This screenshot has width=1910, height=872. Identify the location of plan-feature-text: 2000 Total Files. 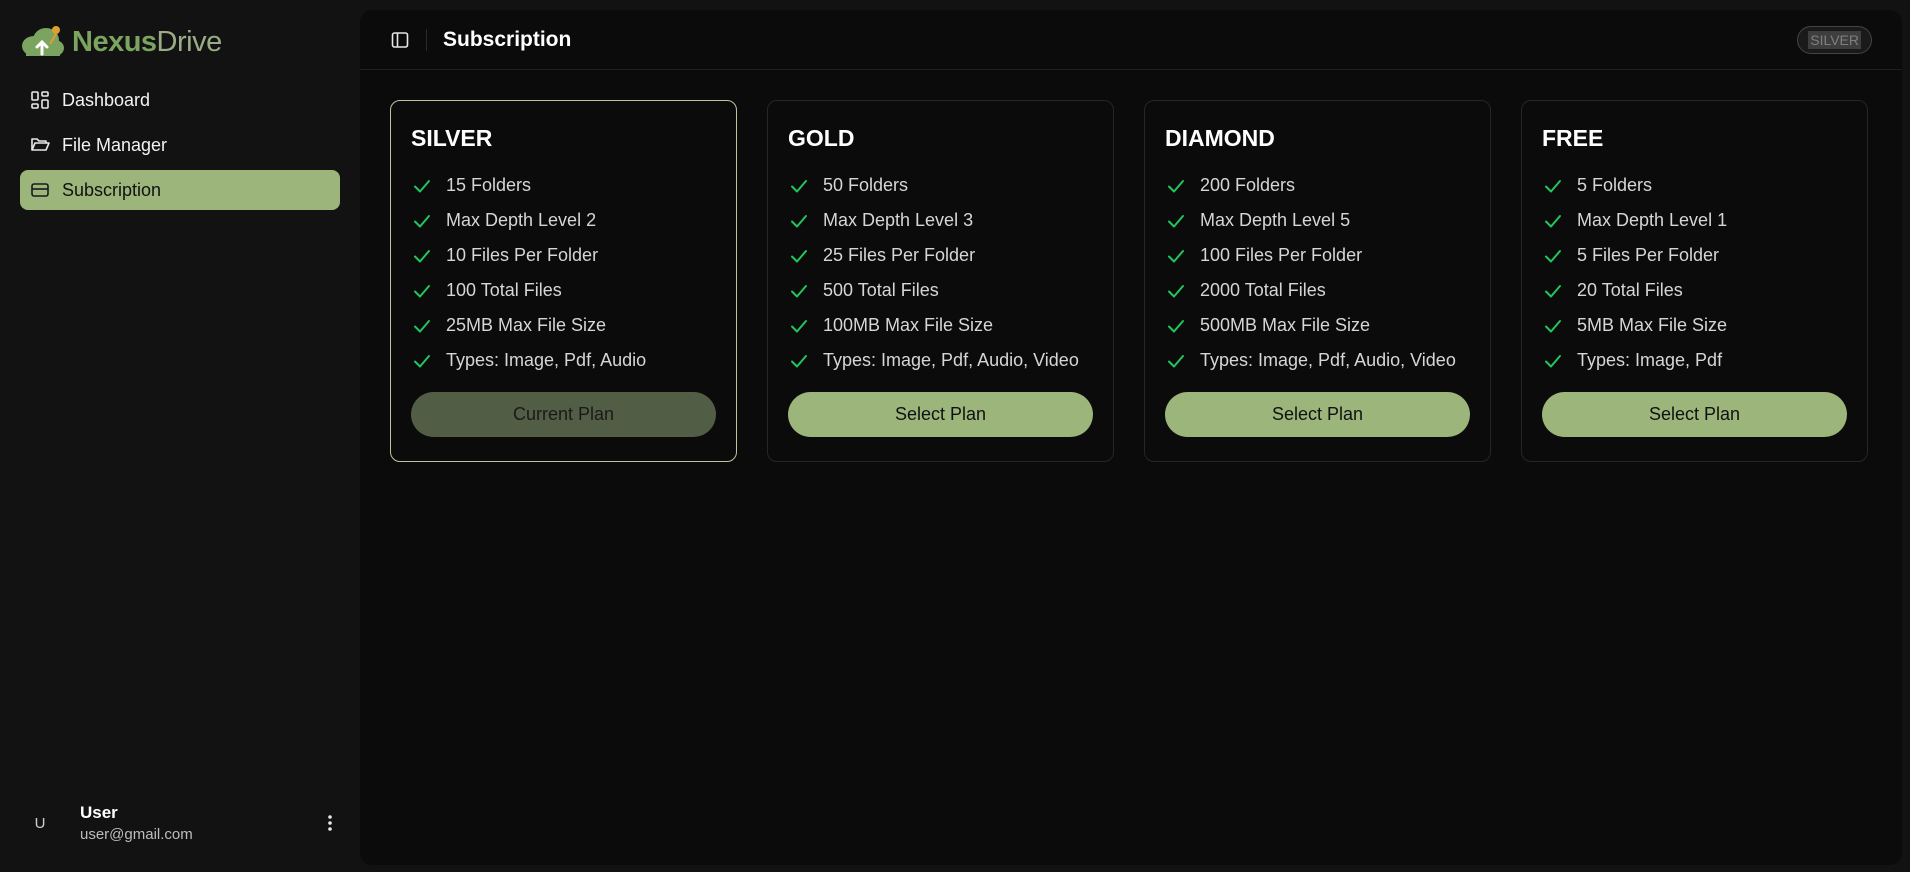
(1263, 290).